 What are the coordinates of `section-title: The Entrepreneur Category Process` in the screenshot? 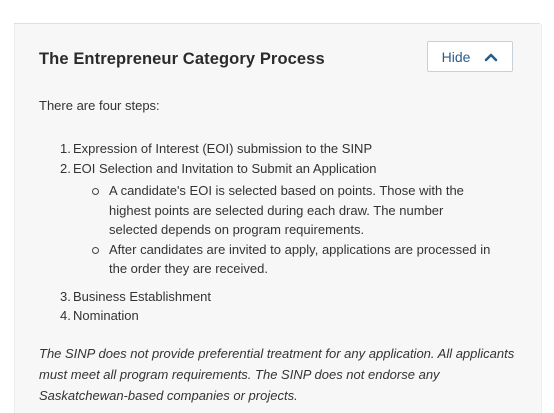 It's located at (182, 59).